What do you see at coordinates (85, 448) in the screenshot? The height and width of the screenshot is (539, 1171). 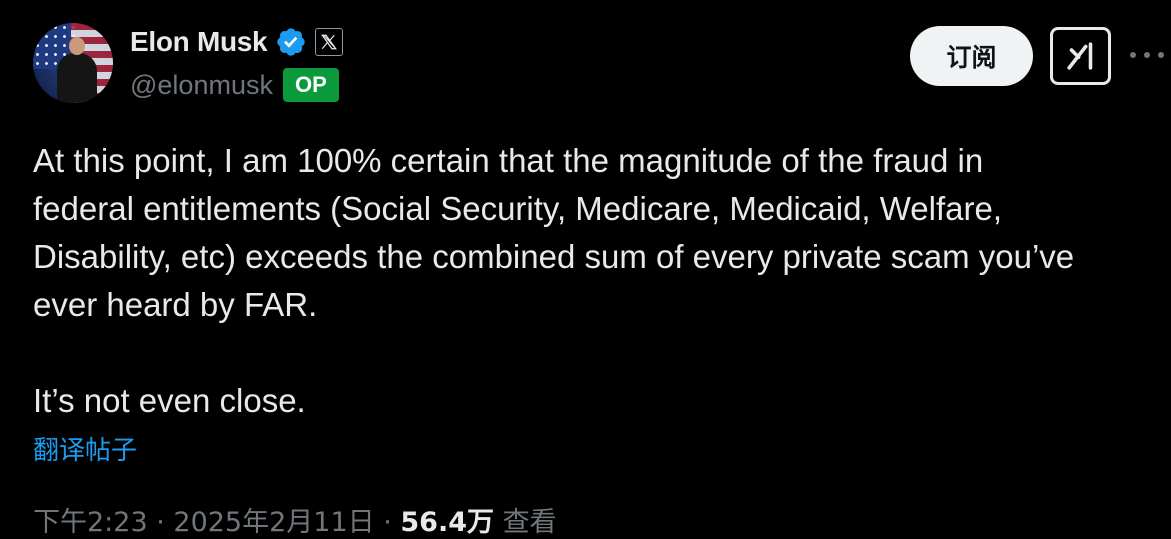 I see `translate-post-link: 翻译帖子` at bounding box center [85, 448].